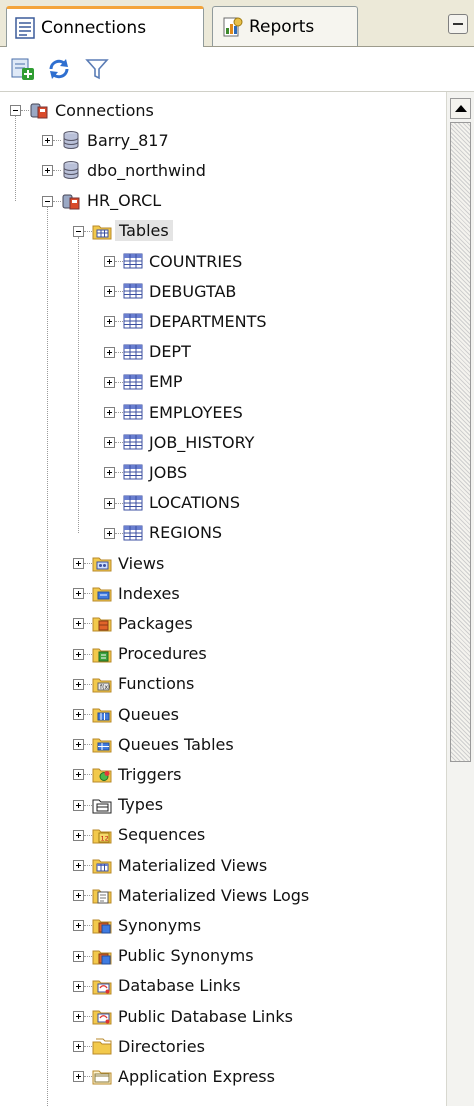  I want to click on tree-node-category-folder: Database Links, so click(166, 986).